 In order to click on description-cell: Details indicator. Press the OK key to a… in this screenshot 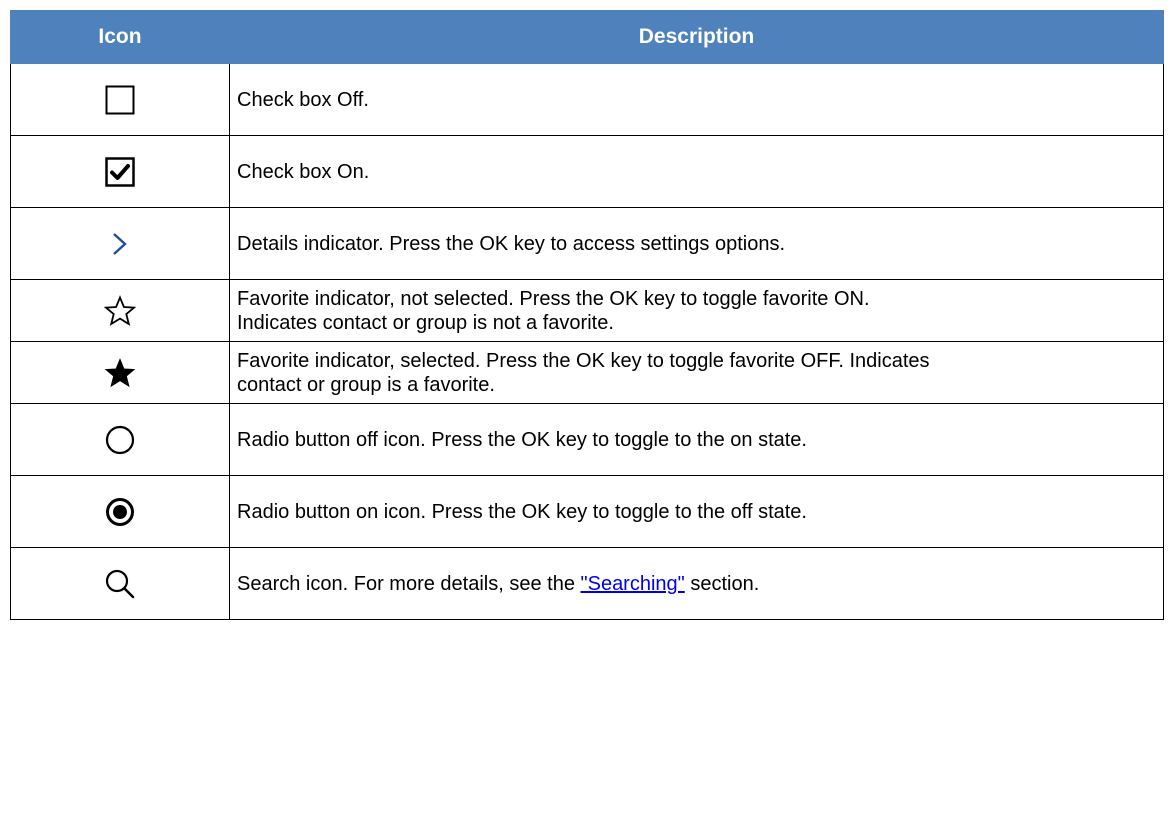, I will do `click(696, 243)`.